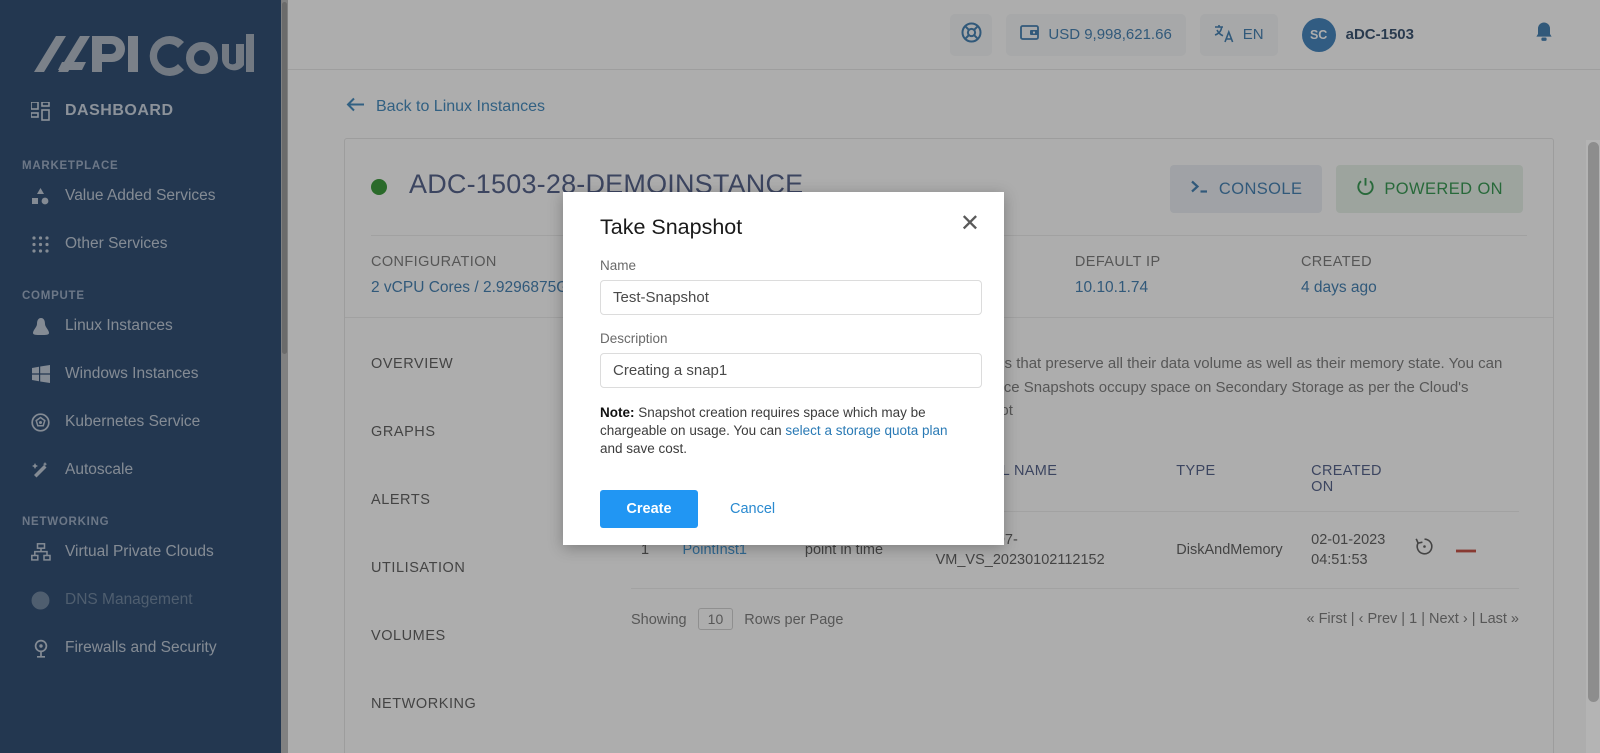 This screenshot has height=753, width=1600. What do you see at coordinates (783, 217) in the screenshot?
I see `dialog-header: Take Snapshot ✕` at bounding box center [783, 217].